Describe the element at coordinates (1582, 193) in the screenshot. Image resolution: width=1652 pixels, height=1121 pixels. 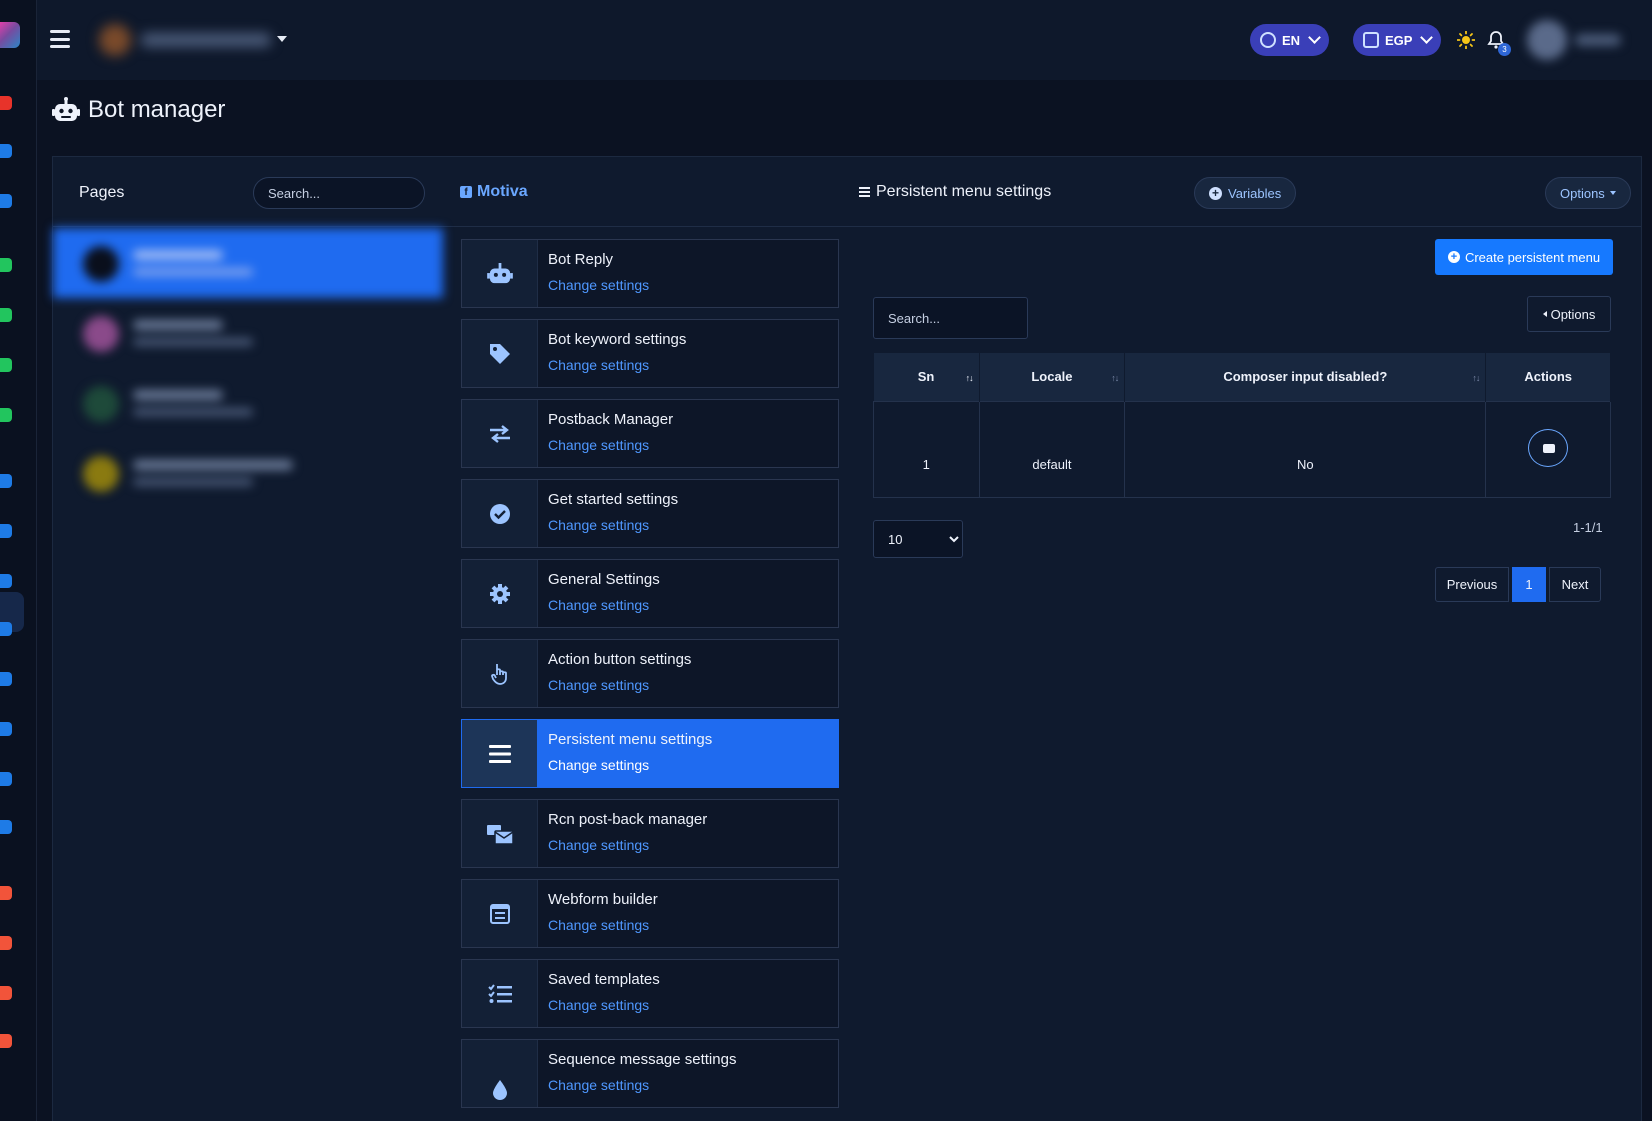
I see `header-options-label: Options` at that location.